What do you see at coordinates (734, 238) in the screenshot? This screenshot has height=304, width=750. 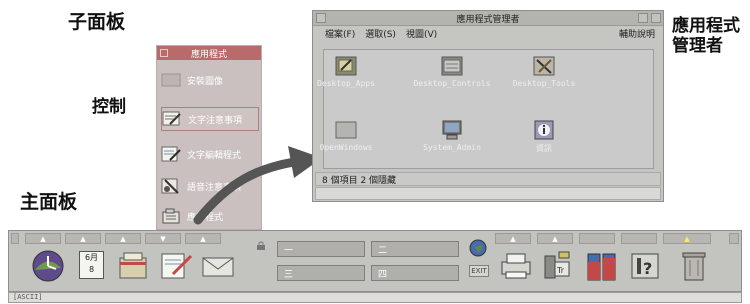 I see `panel-handle-right` at bounding box center [734, 238].